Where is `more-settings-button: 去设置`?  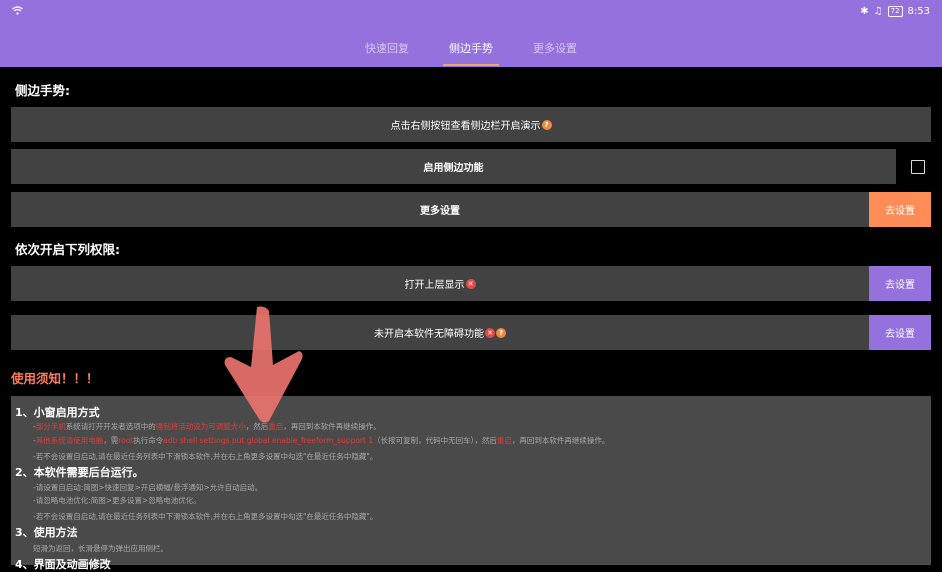 more-settings-button: 去设置 is located at coordinates (900, 209).